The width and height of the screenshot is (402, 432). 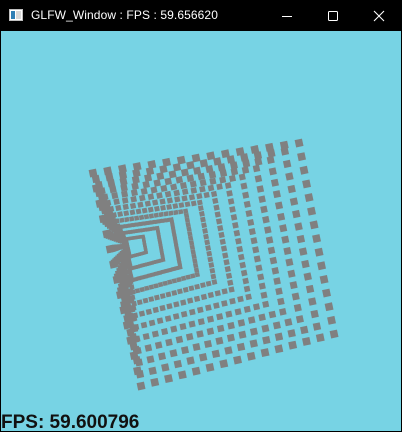 I want to click on close-button, so click(x=379, y=15).